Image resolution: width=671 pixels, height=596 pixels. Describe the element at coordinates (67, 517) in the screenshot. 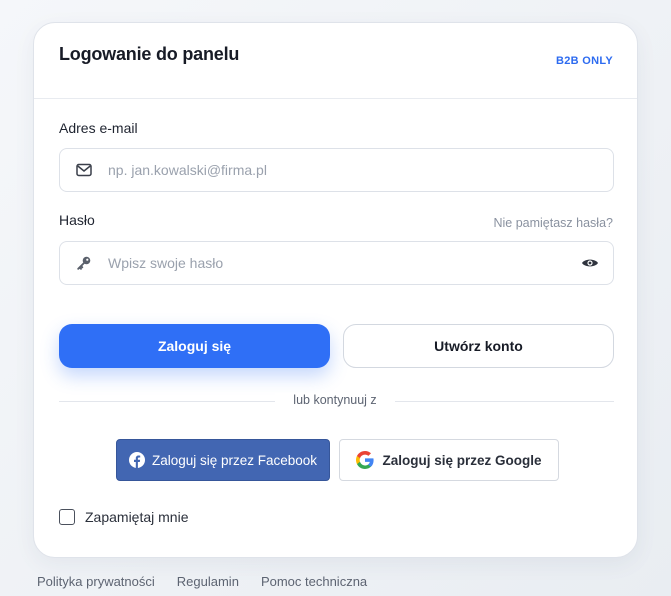

I see `remember-me-checkbox` at that location.